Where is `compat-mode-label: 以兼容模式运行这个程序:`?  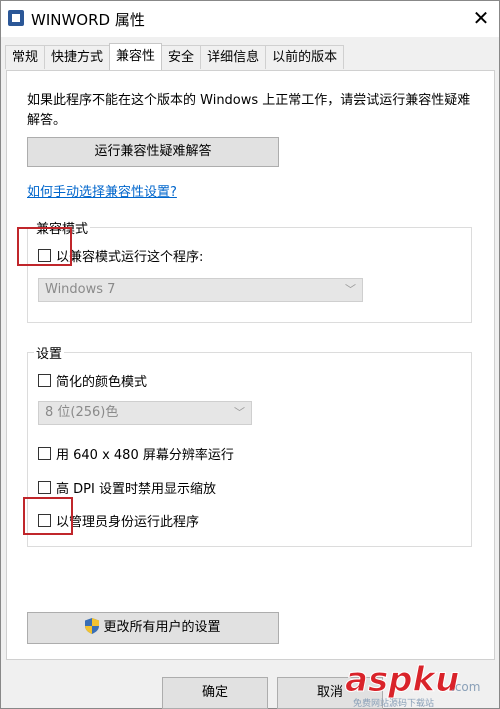
compat-mode-label: 以兼容模式运行这个程序: is located at coordinates (130, 257).